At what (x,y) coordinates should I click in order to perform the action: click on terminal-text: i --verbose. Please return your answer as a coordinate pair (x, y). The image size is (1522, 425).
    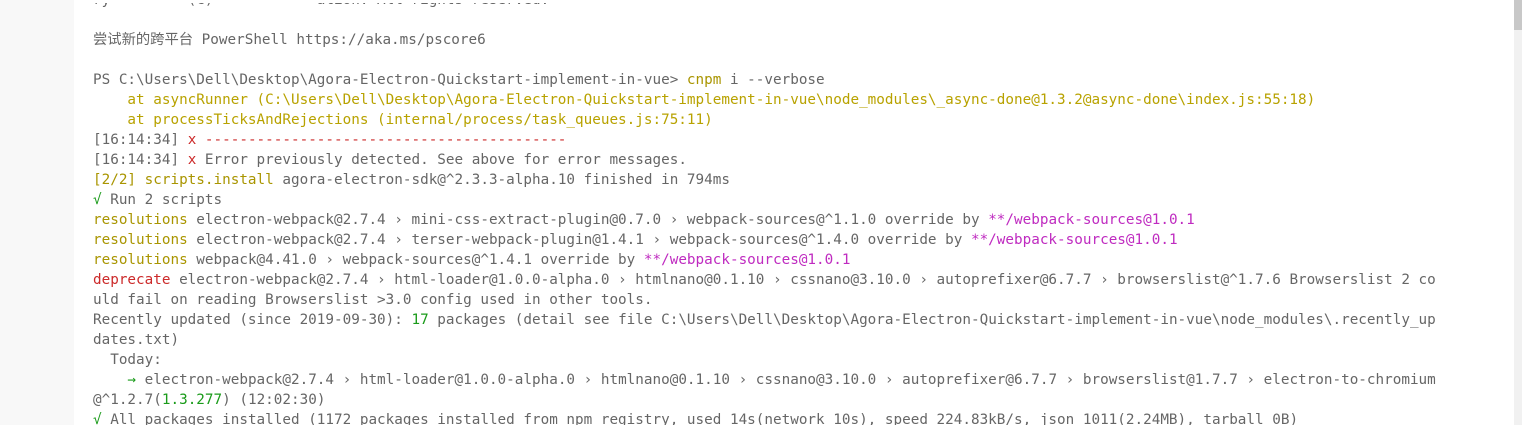
    Looking at the image, I should click on (773, 80).